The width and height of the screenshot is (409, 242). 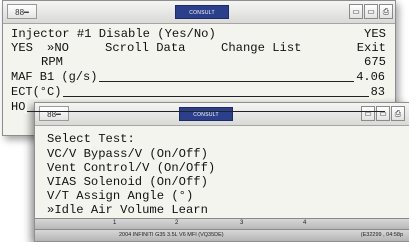 What do you see at coordinates (127, 210) in the screenshot?
I see `menu-item-idle-air-volume-learn: »Idle Air Volume Learn` at bounding box center [127, 210].